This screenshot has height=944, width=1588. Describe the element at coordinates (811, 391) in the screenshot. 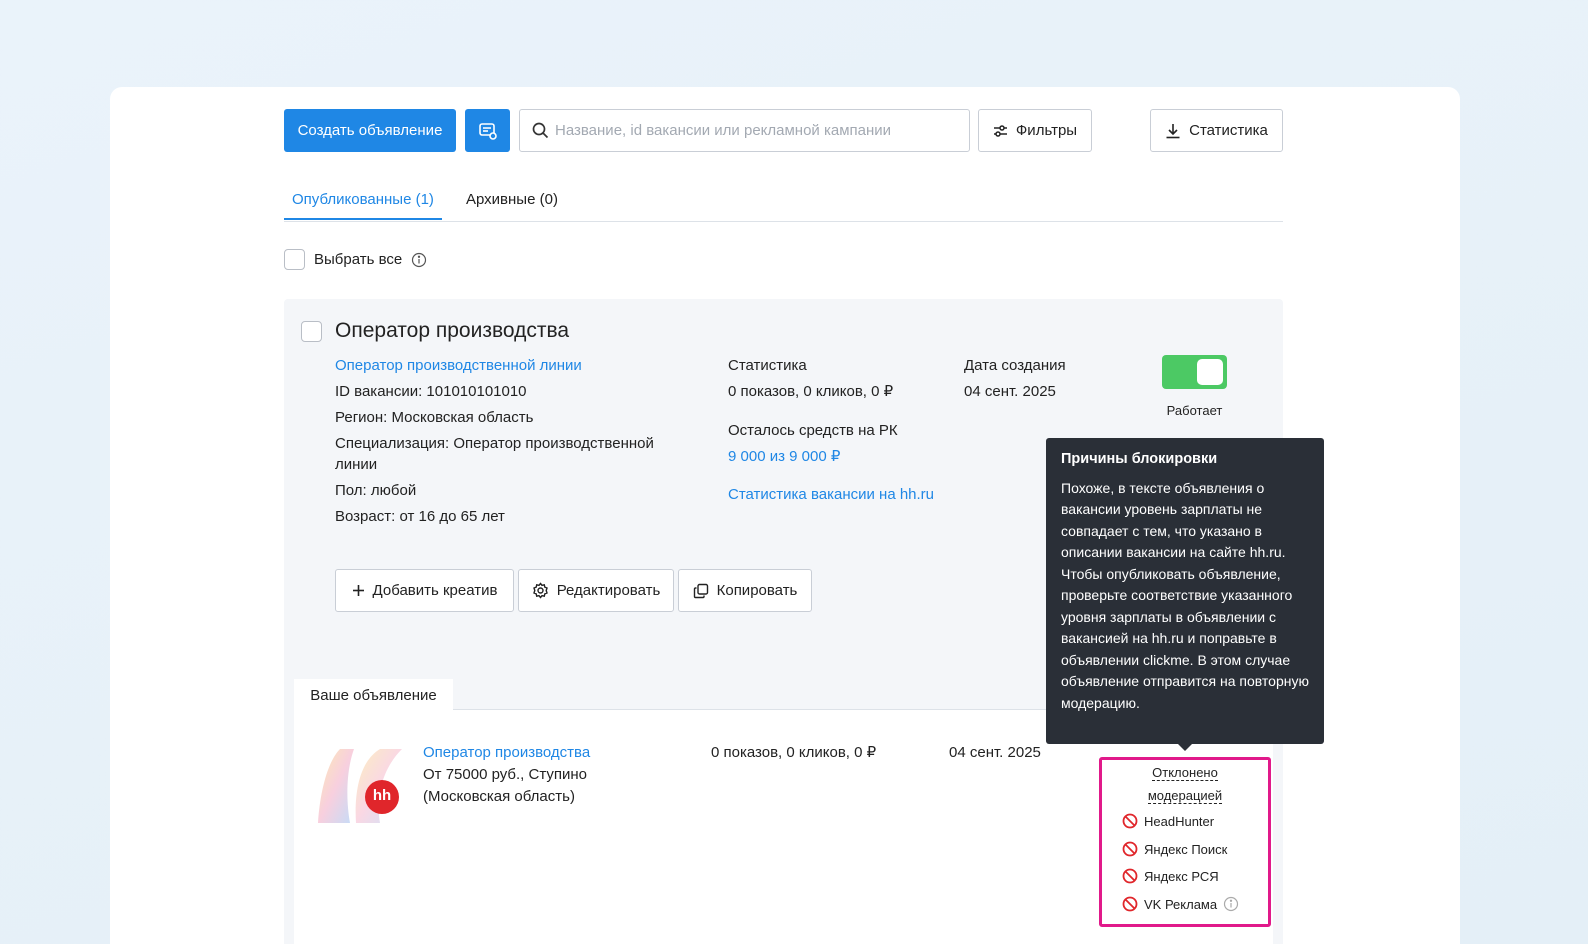

I see `stats-value: 0 показов, 0 кликов, 0 ₽` at that location.